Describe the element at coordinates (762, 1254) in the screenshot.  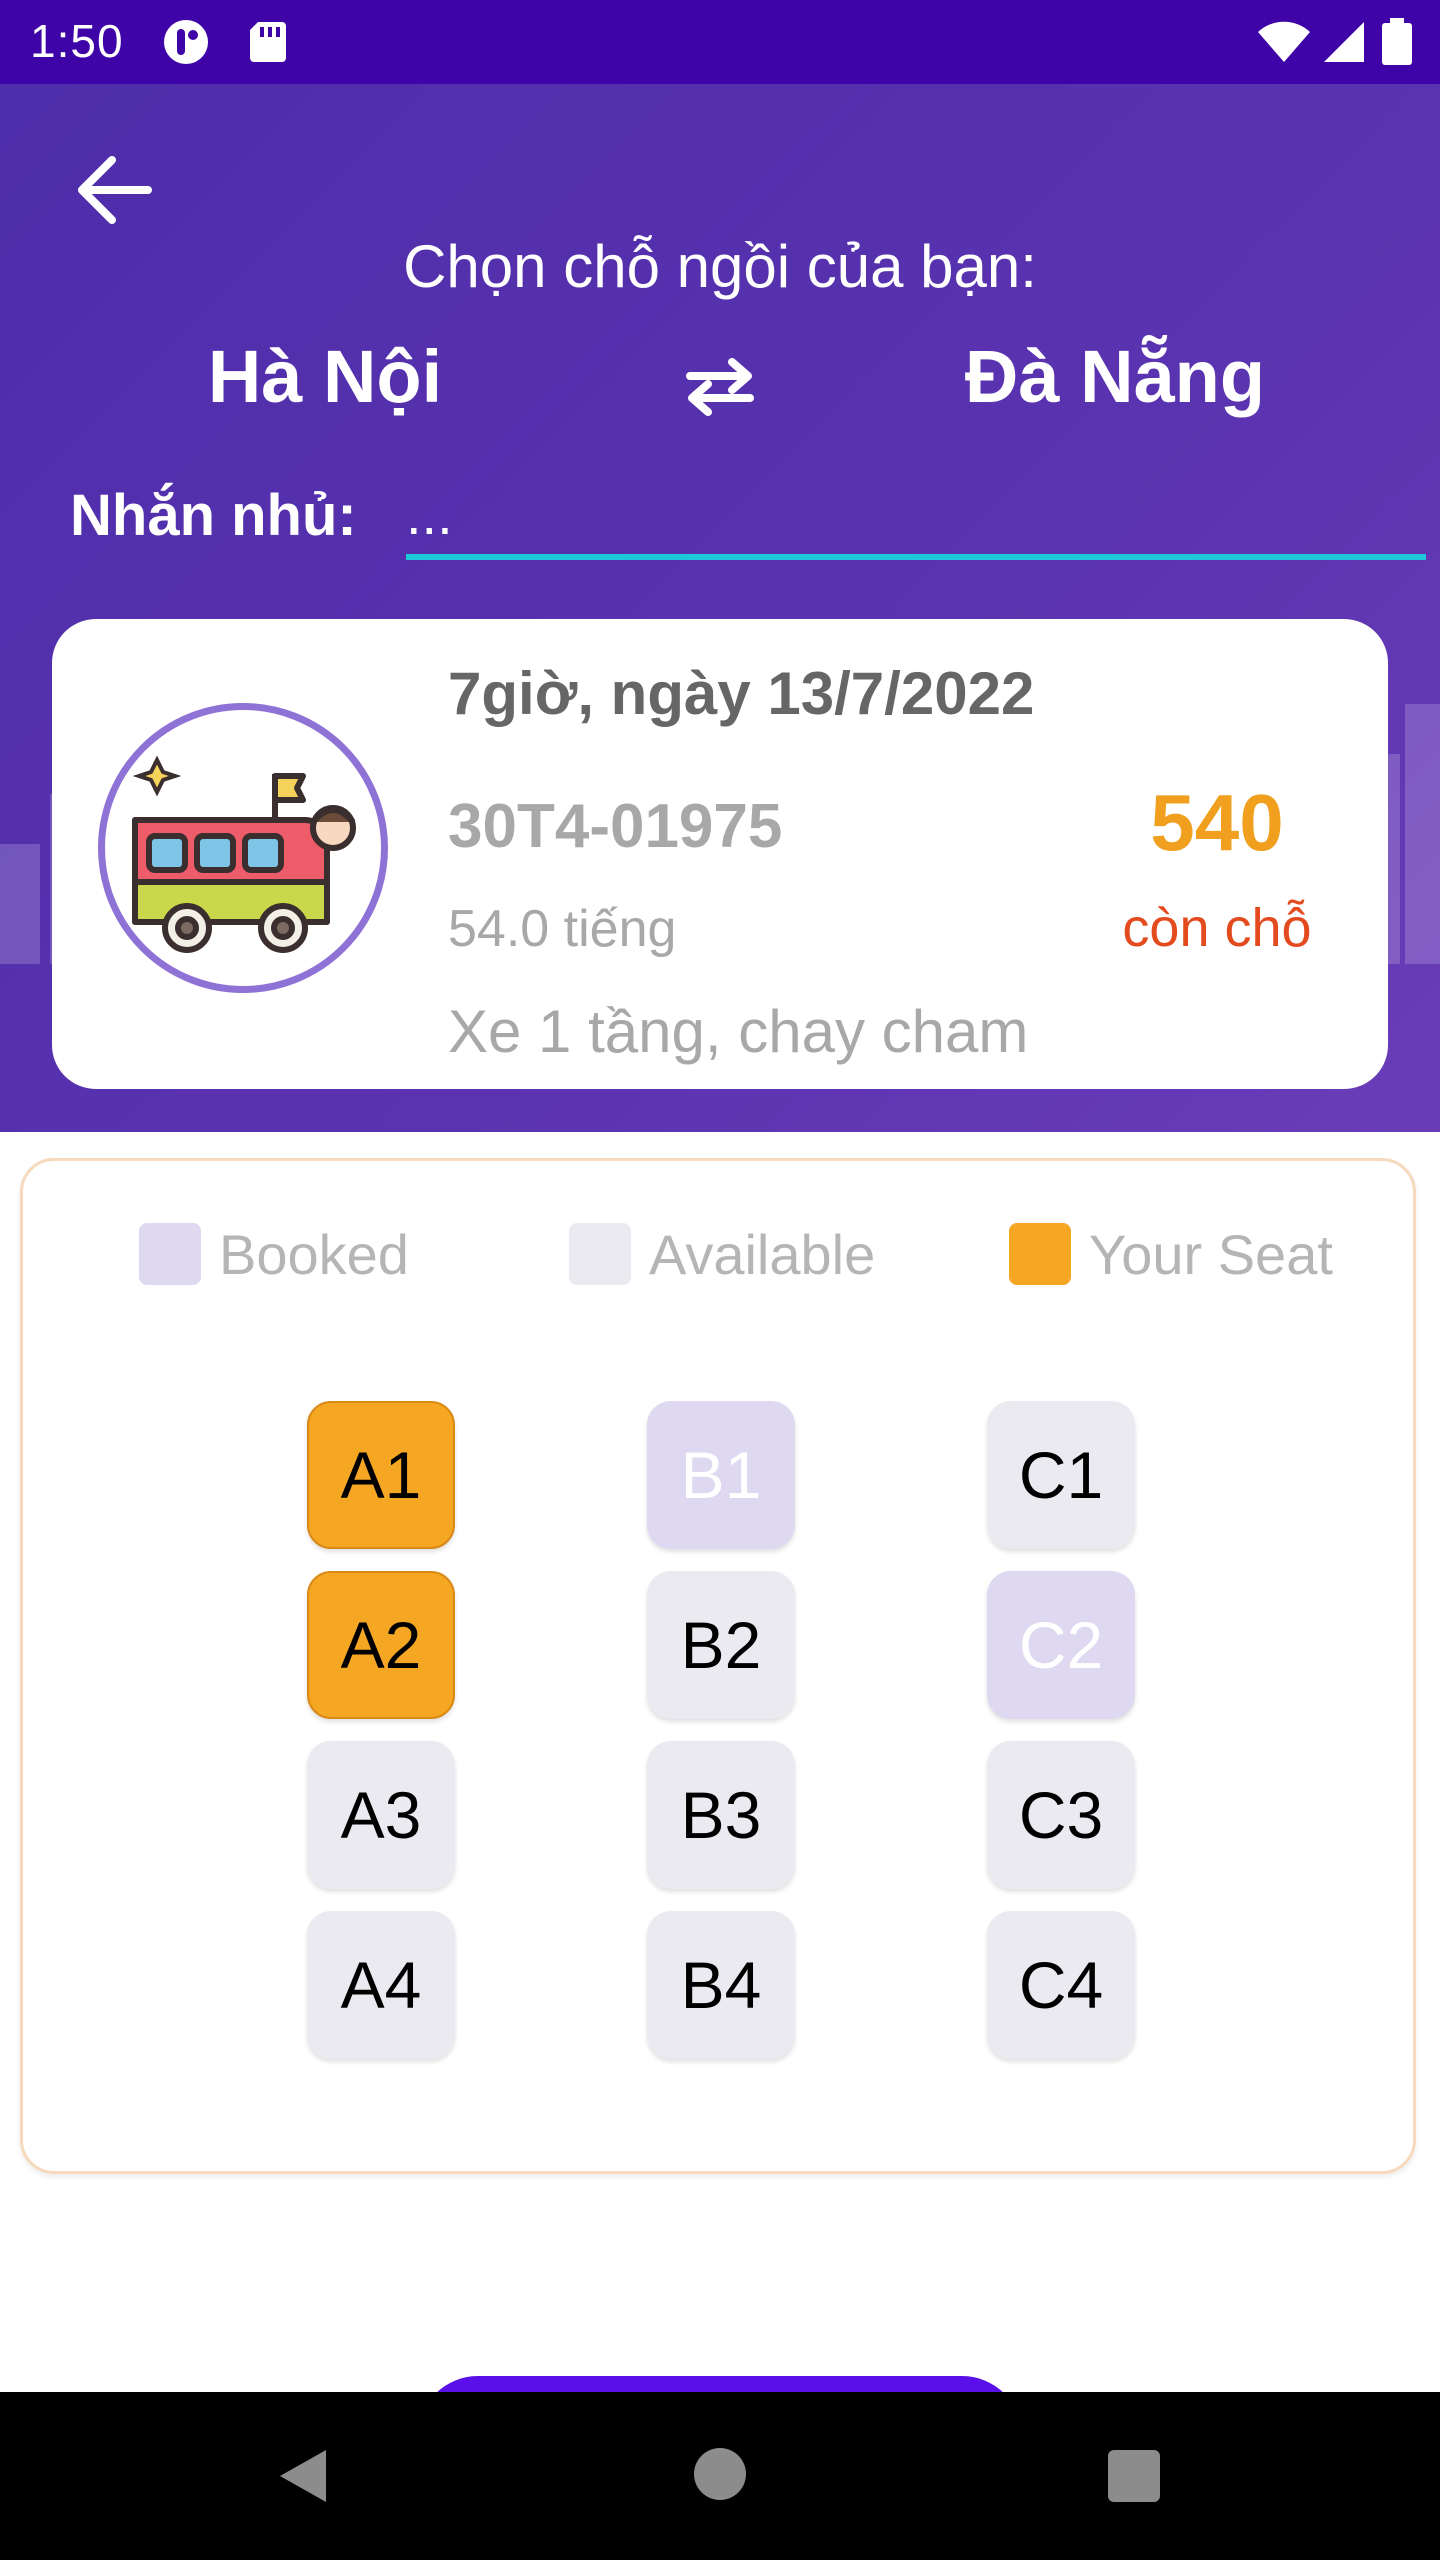
I see `legend-available-label: Available` at that location.